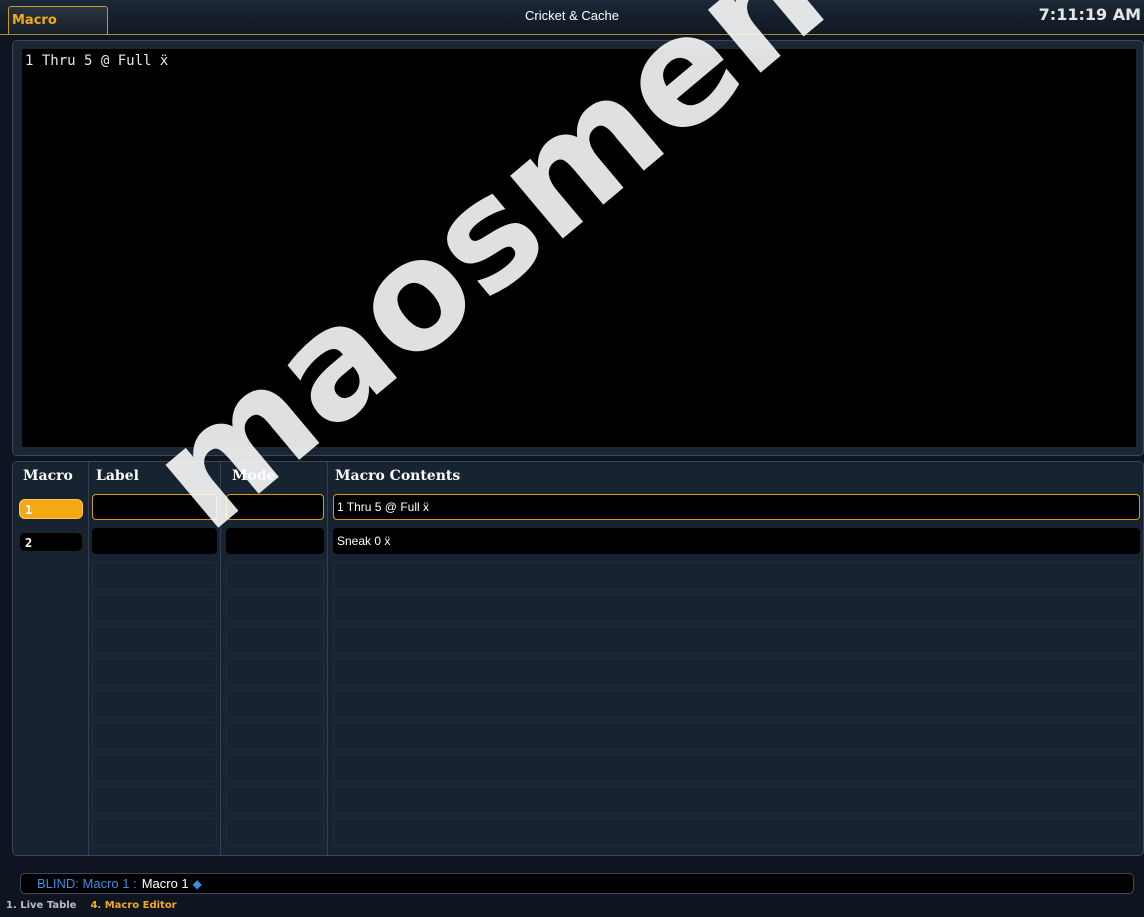 The height and width of the screenshot is (917, 1144). What do you see at coordinates (87, 883) in the screenshot?
I see `command-line-mode: BLIND: Macro 1 :` at bounding box center [87, 883].